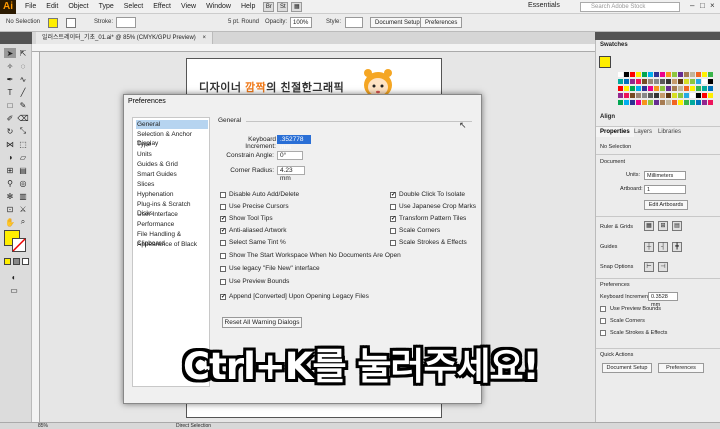  I want to click on menu-type: Type, so click(106, 6).